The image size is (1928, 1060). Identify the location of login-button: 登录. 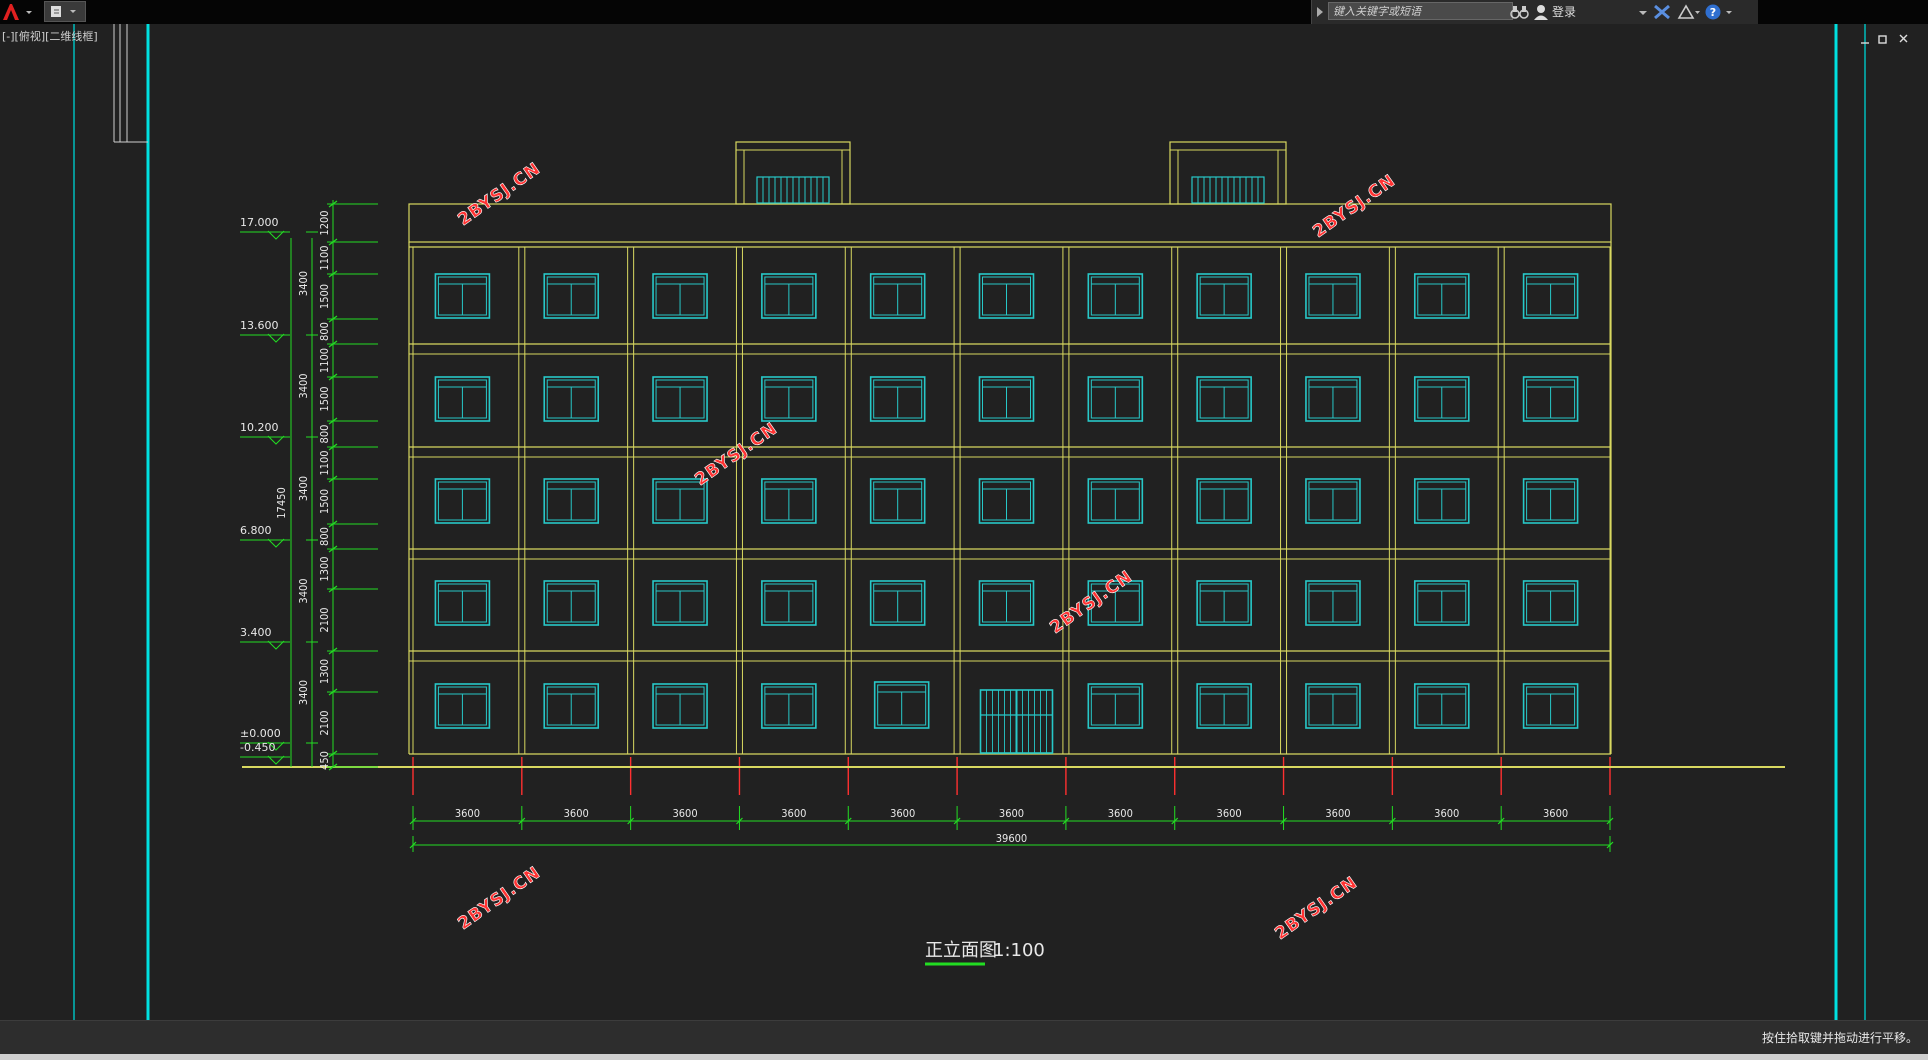
(1564, 12).